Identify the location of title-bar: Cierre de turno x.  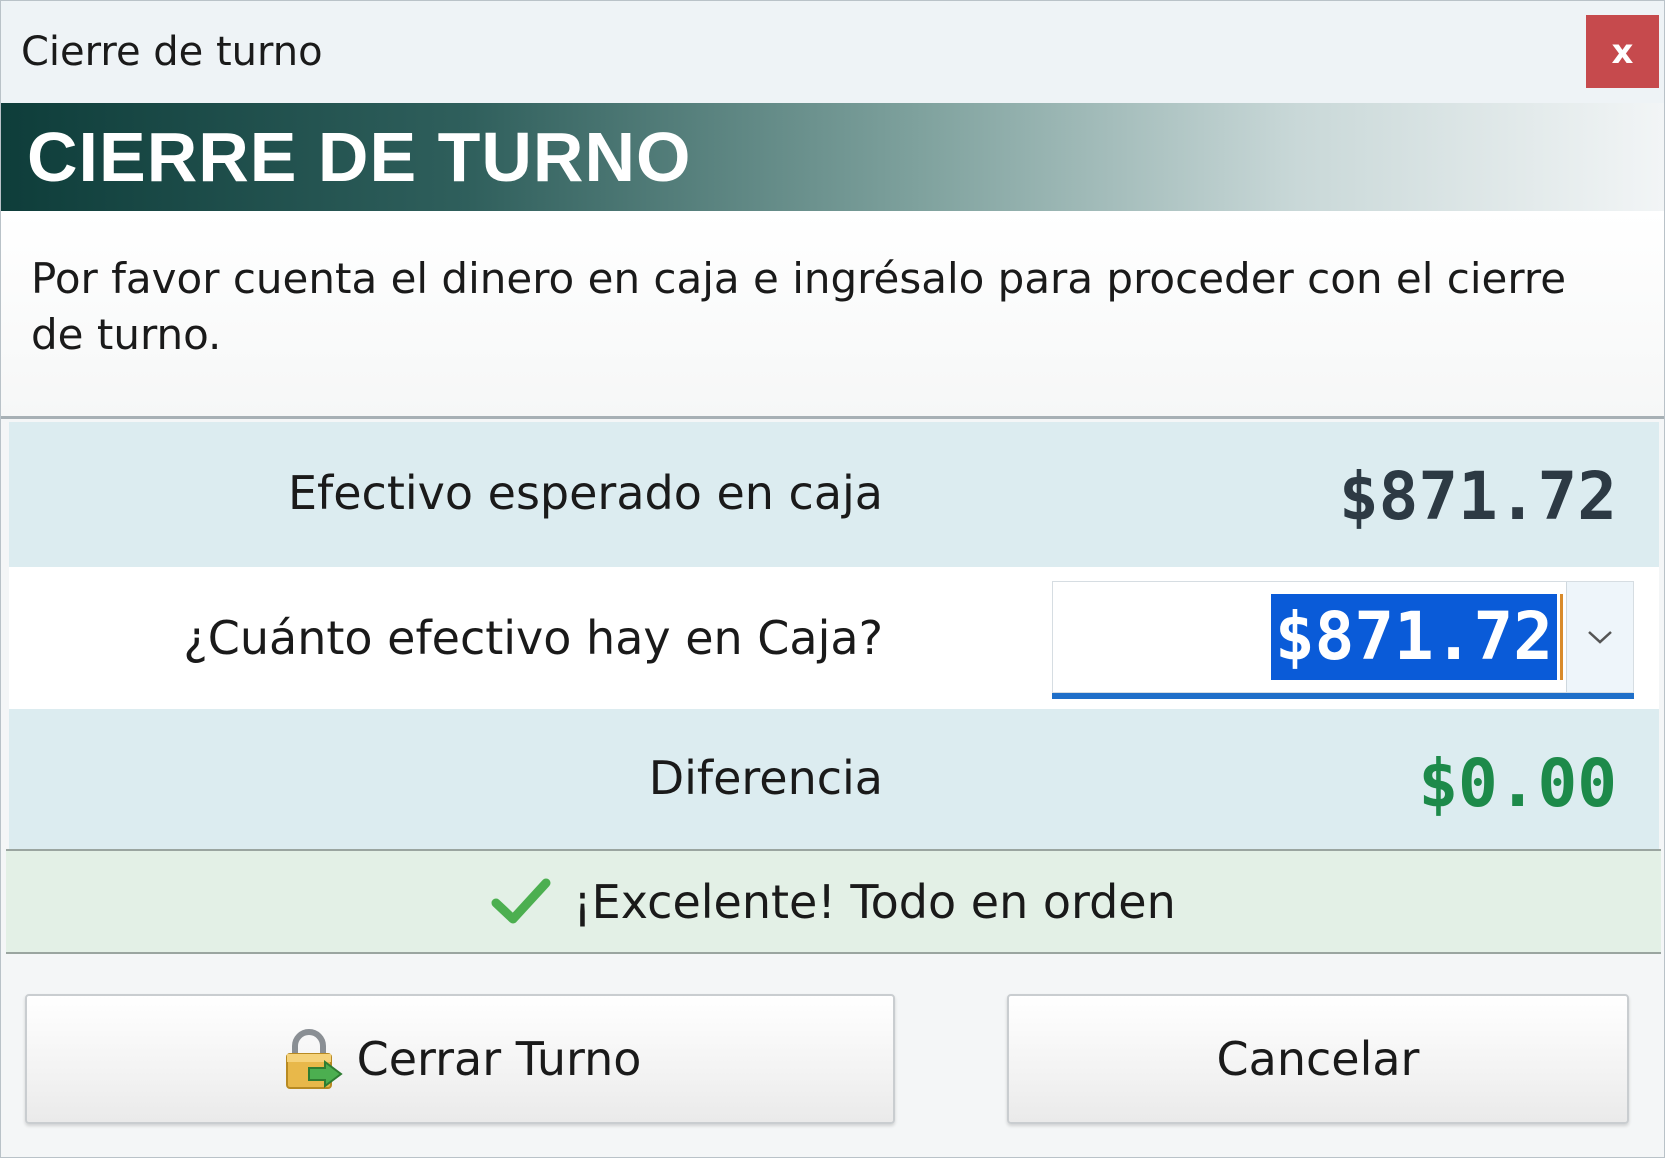
(832, 52).